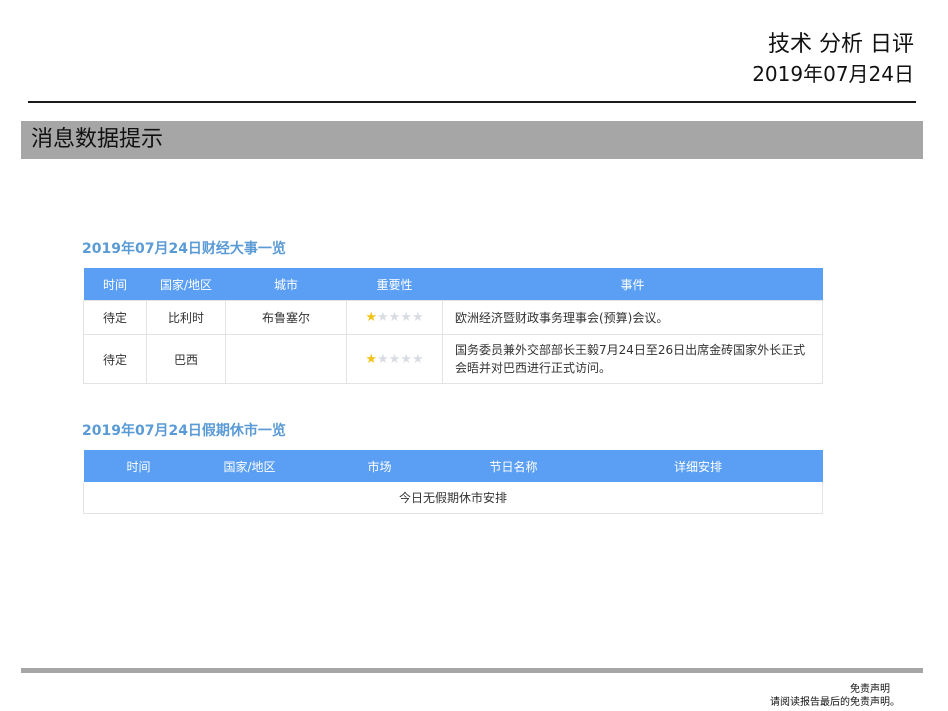  I want to click on empty-message: 今日无假期休市安排, so click(453, 498).